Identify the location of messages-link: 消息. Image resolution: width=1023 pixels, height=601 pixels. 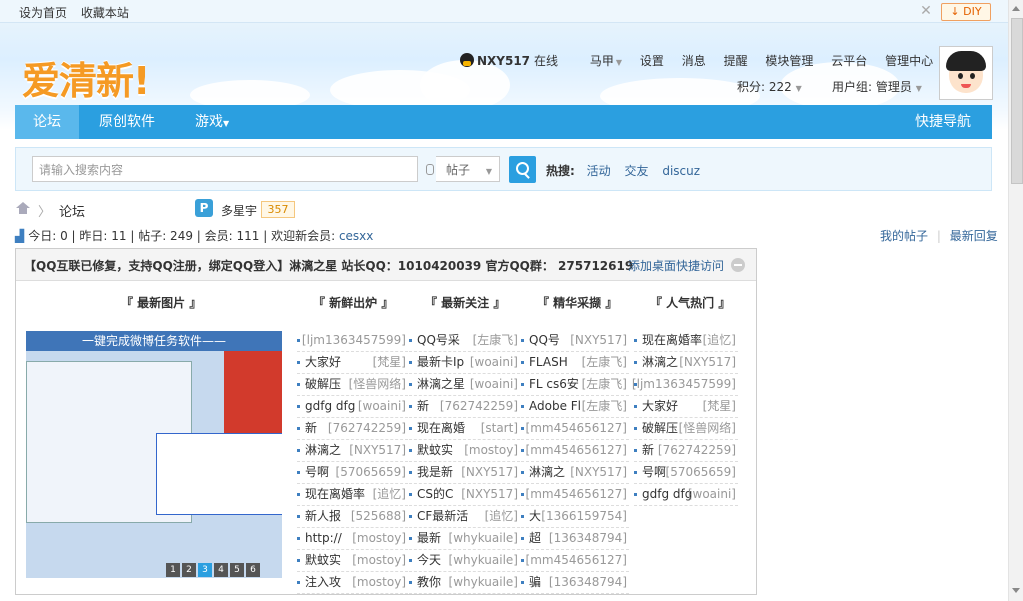
(694, 61).